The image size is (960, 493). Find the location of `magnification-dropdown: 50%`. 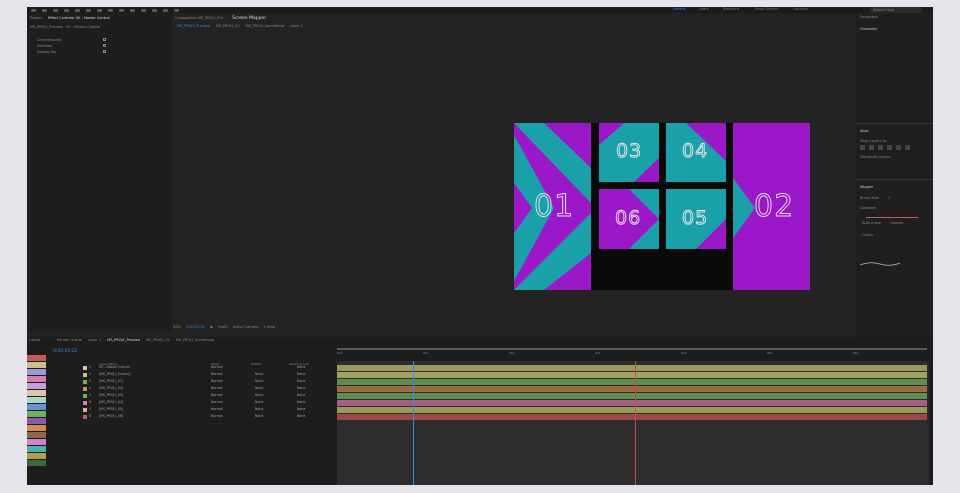

magnification-dropdown: 50% is located at coordinates (177, 327).